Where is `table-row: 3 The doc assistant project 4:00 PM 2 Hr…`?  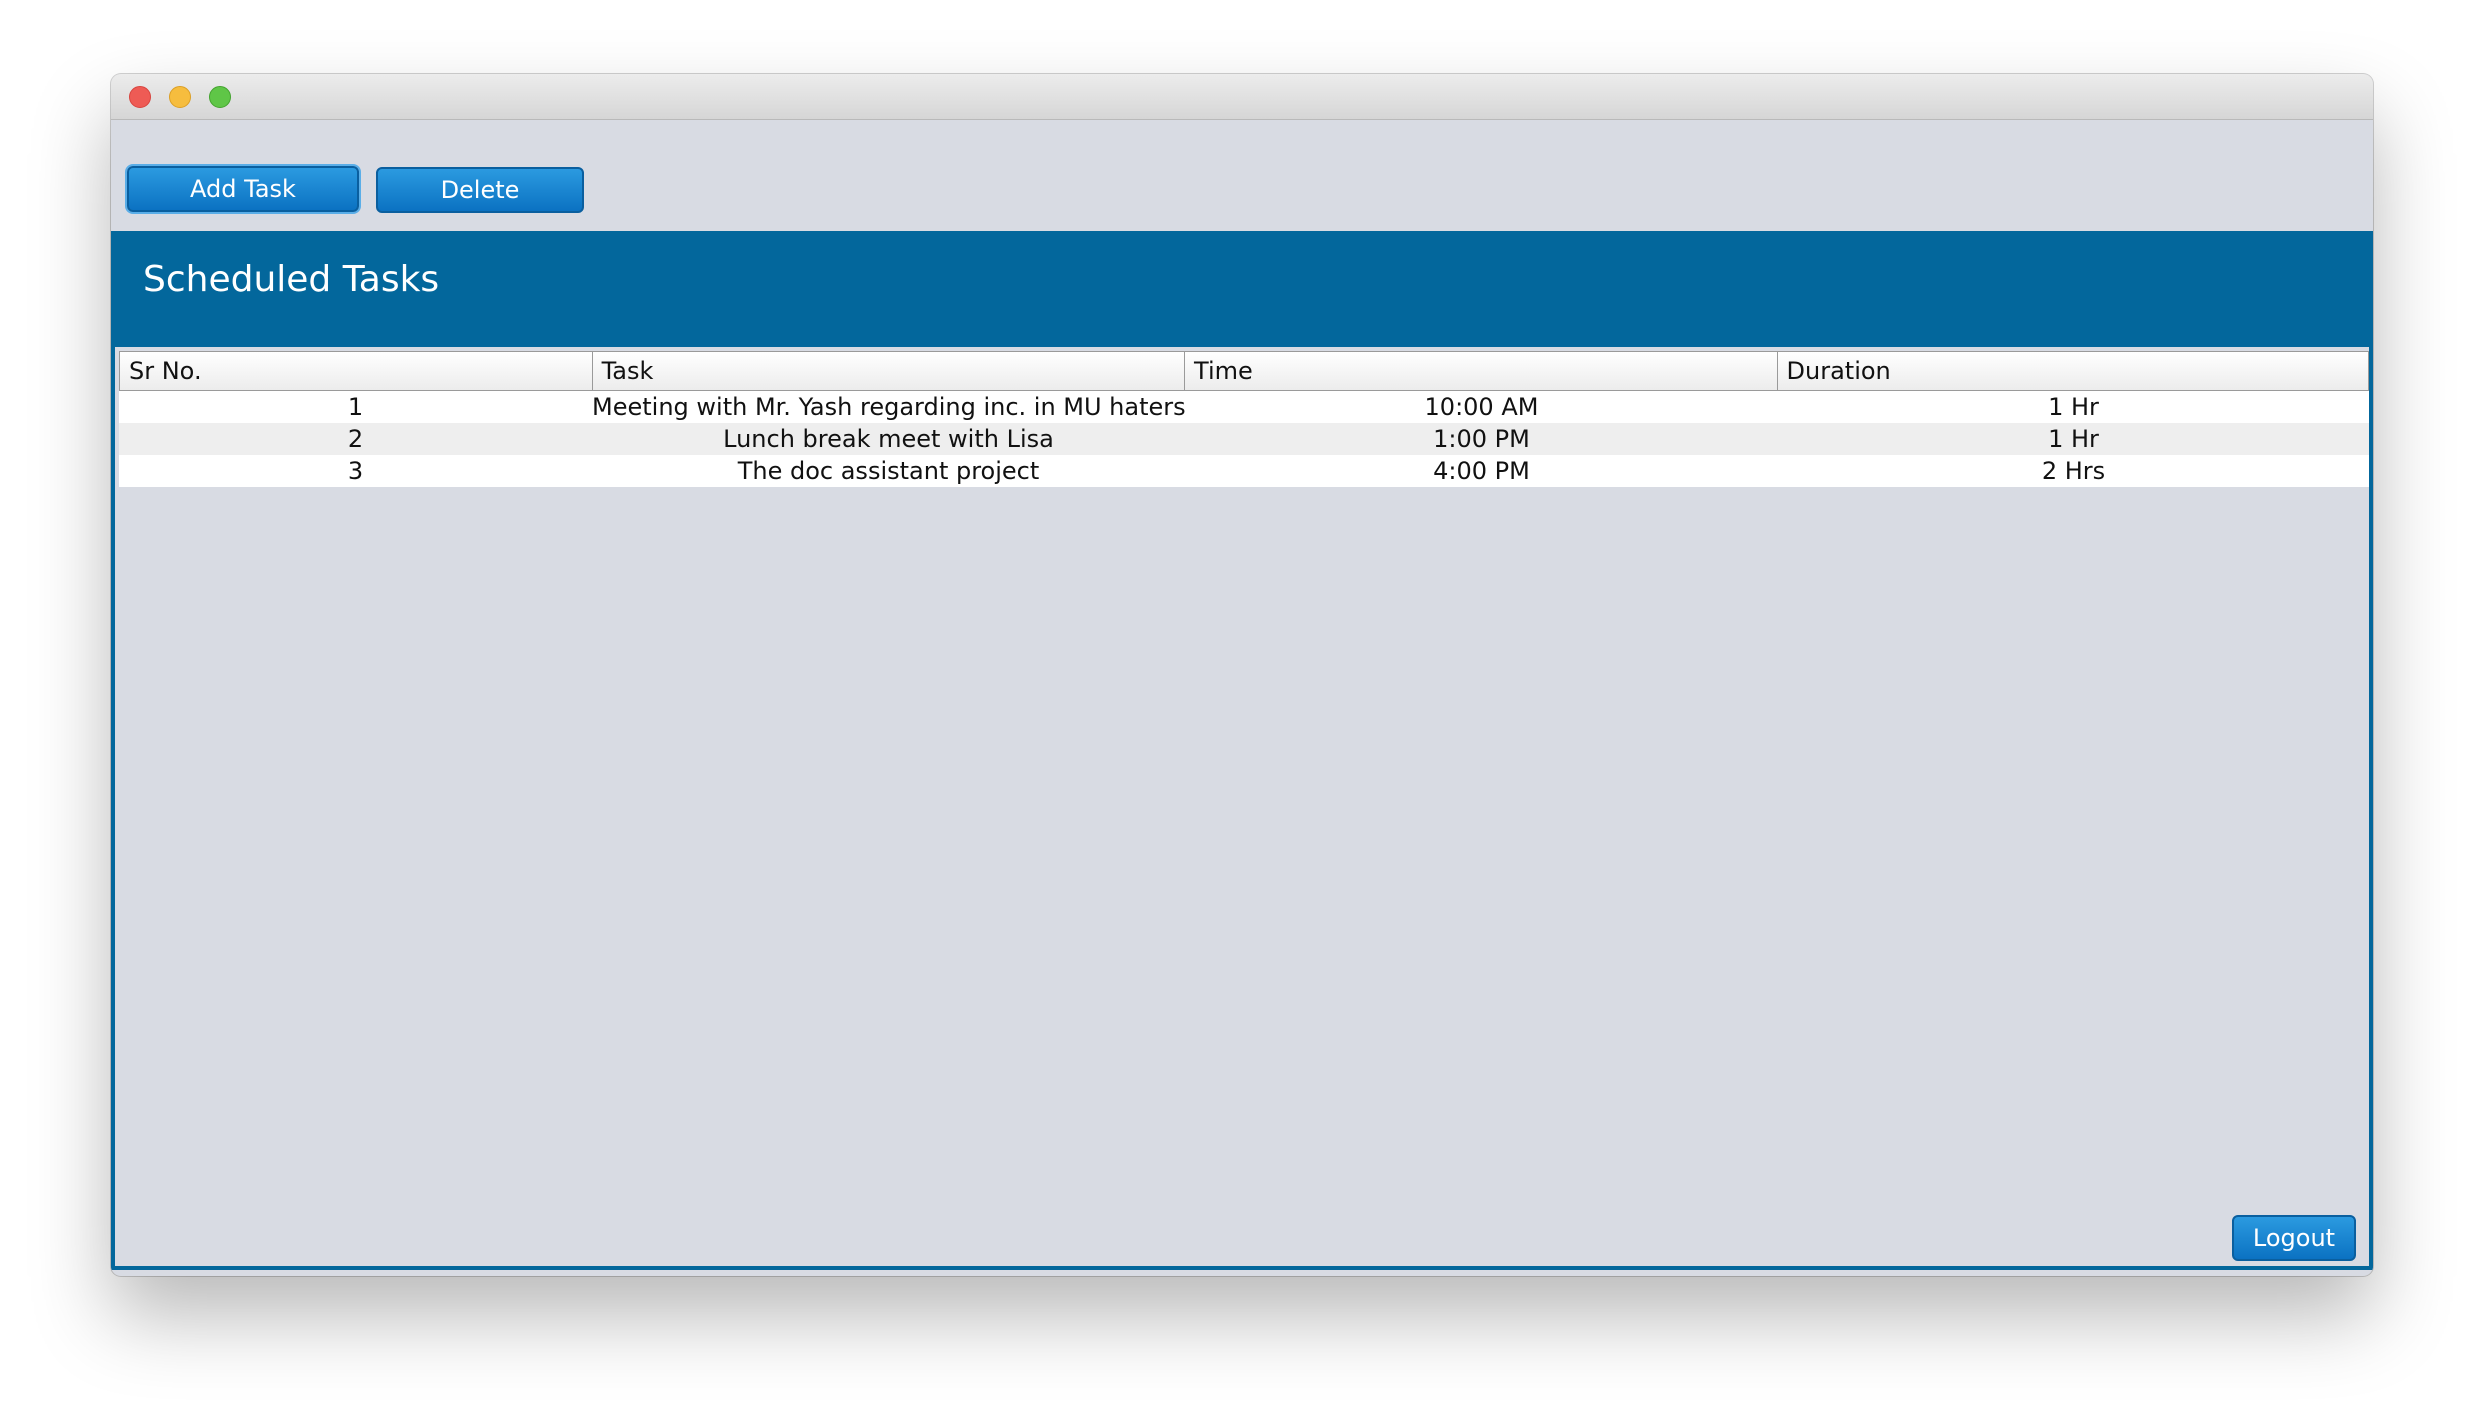
table-row: 3 The doc assistant project 4:00 PM 2 Hr… is located at coordinates (1244, 471).